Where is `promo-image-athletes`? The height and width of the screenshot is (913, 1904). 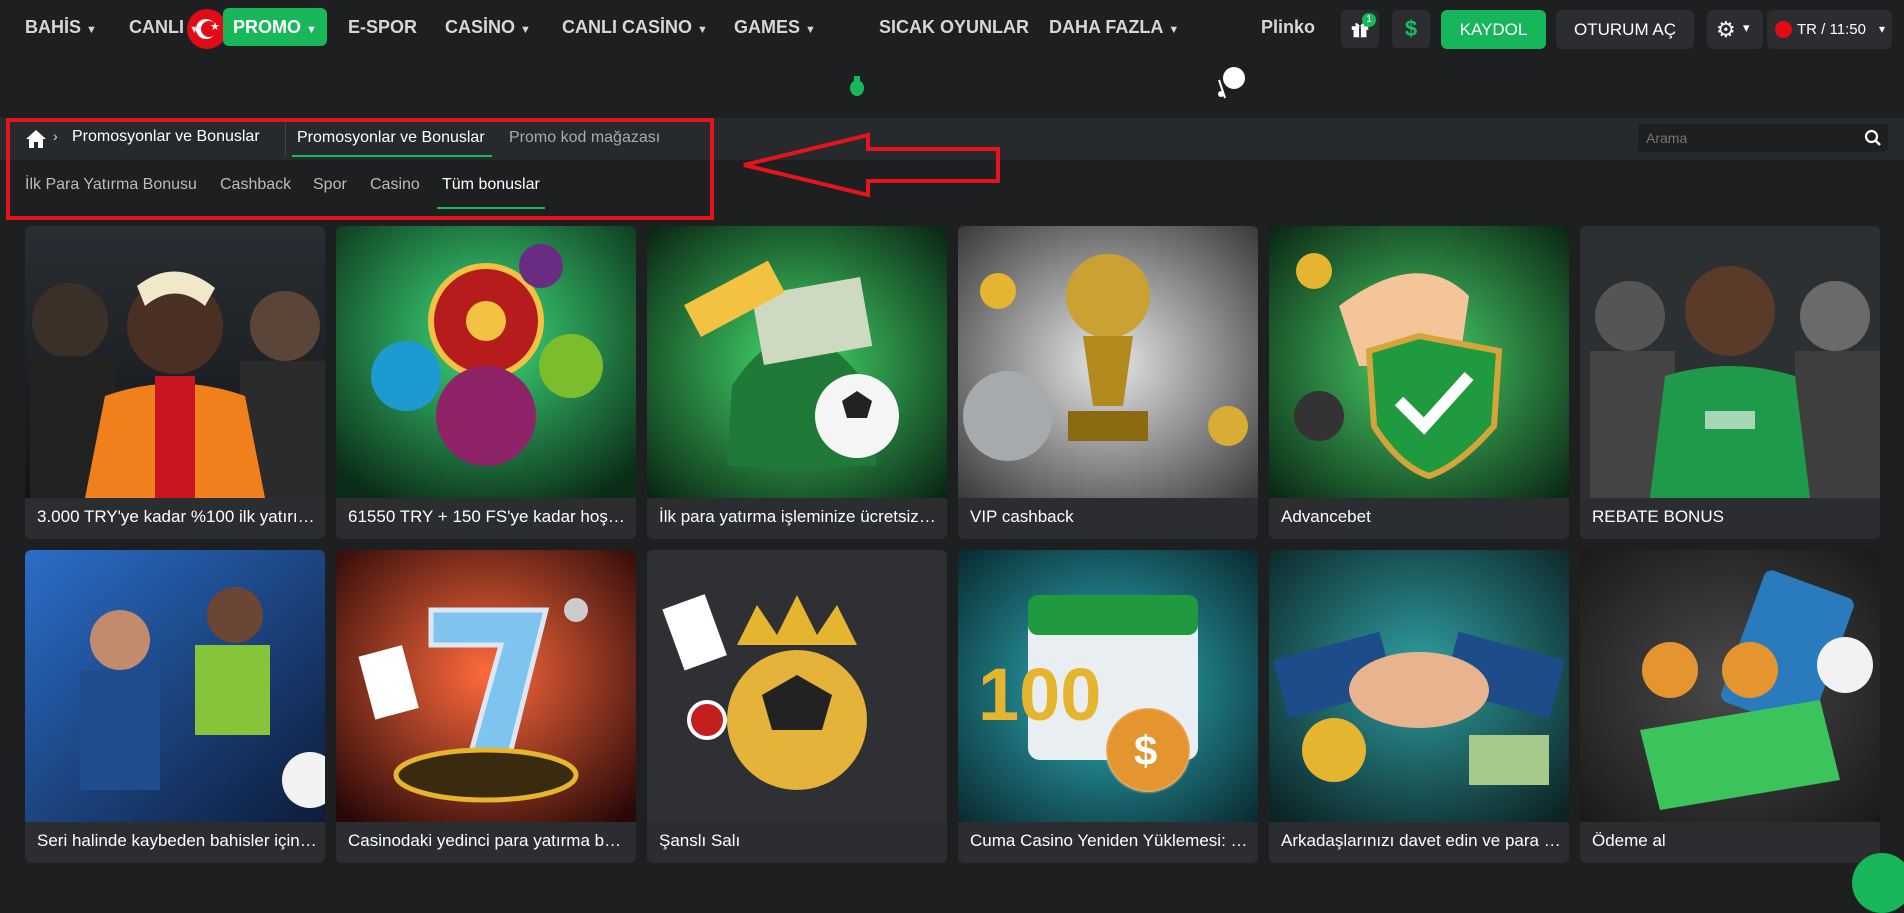
promo-image-athletes is located at coordinates (175, 686).